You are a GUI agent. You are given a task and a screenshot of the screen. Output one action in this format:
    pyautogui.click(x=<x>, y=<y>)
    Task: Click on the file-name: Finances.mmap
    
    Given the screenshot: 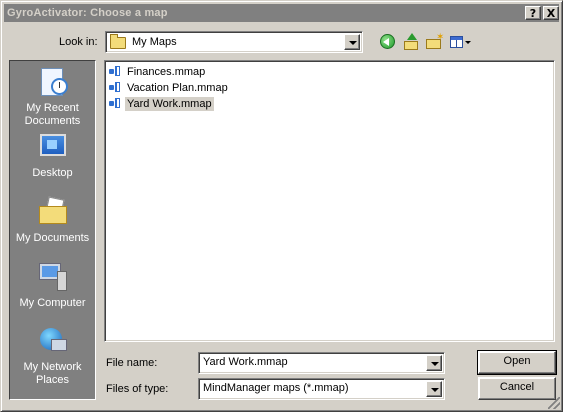 What is the action you would take?
    pyautogui.click(x=166, y=72)
    